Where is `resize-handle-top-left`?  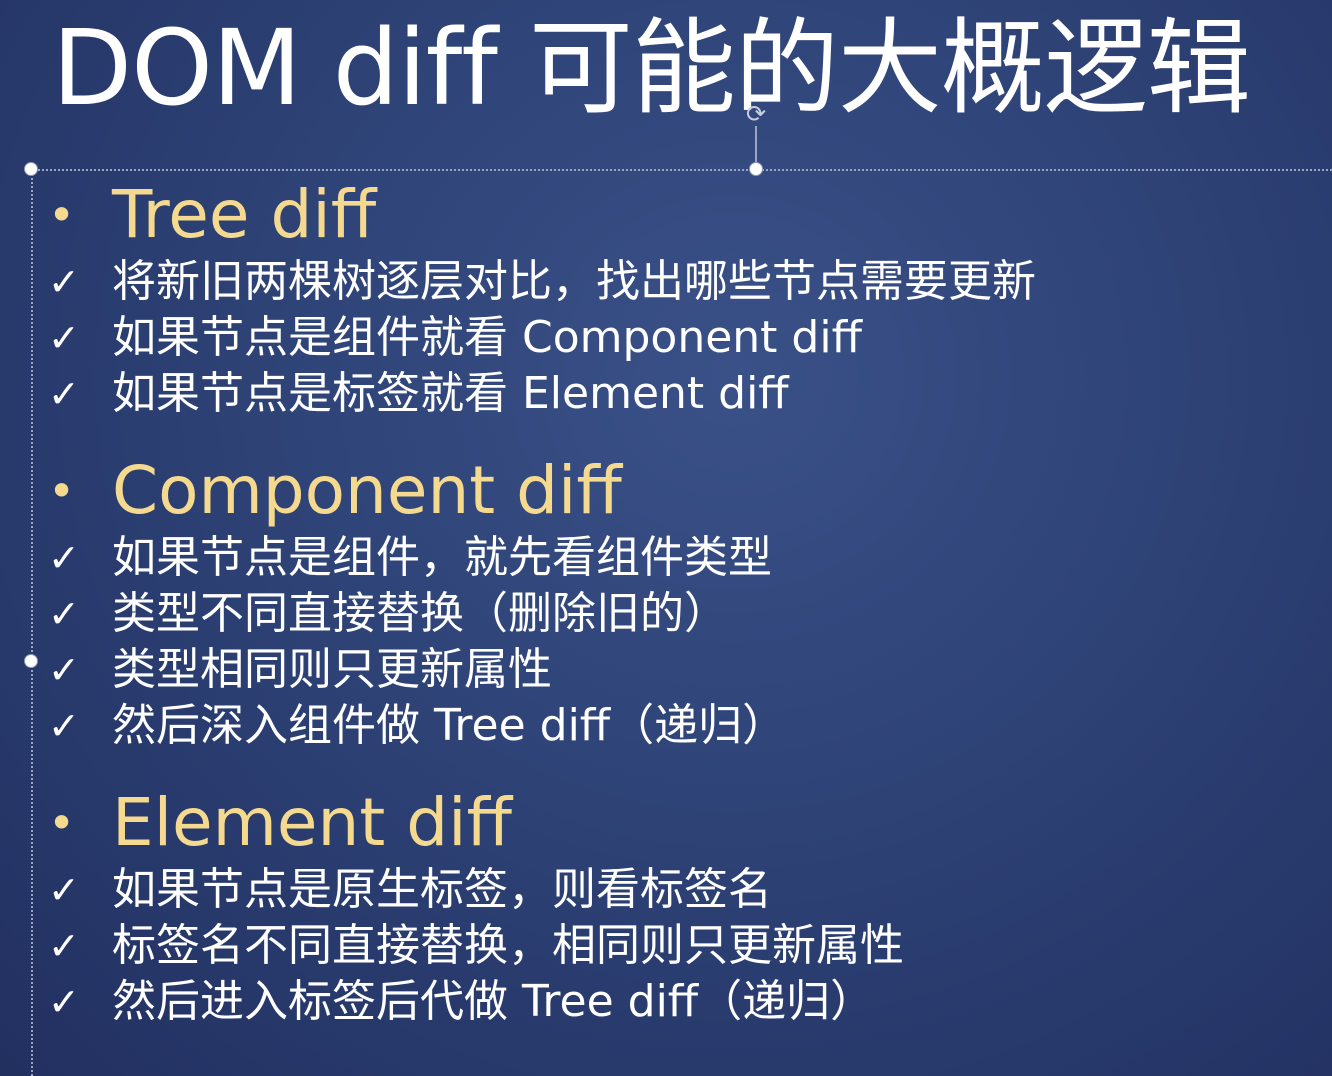
resize-handle-top-left is located at coordinates (31, 169).